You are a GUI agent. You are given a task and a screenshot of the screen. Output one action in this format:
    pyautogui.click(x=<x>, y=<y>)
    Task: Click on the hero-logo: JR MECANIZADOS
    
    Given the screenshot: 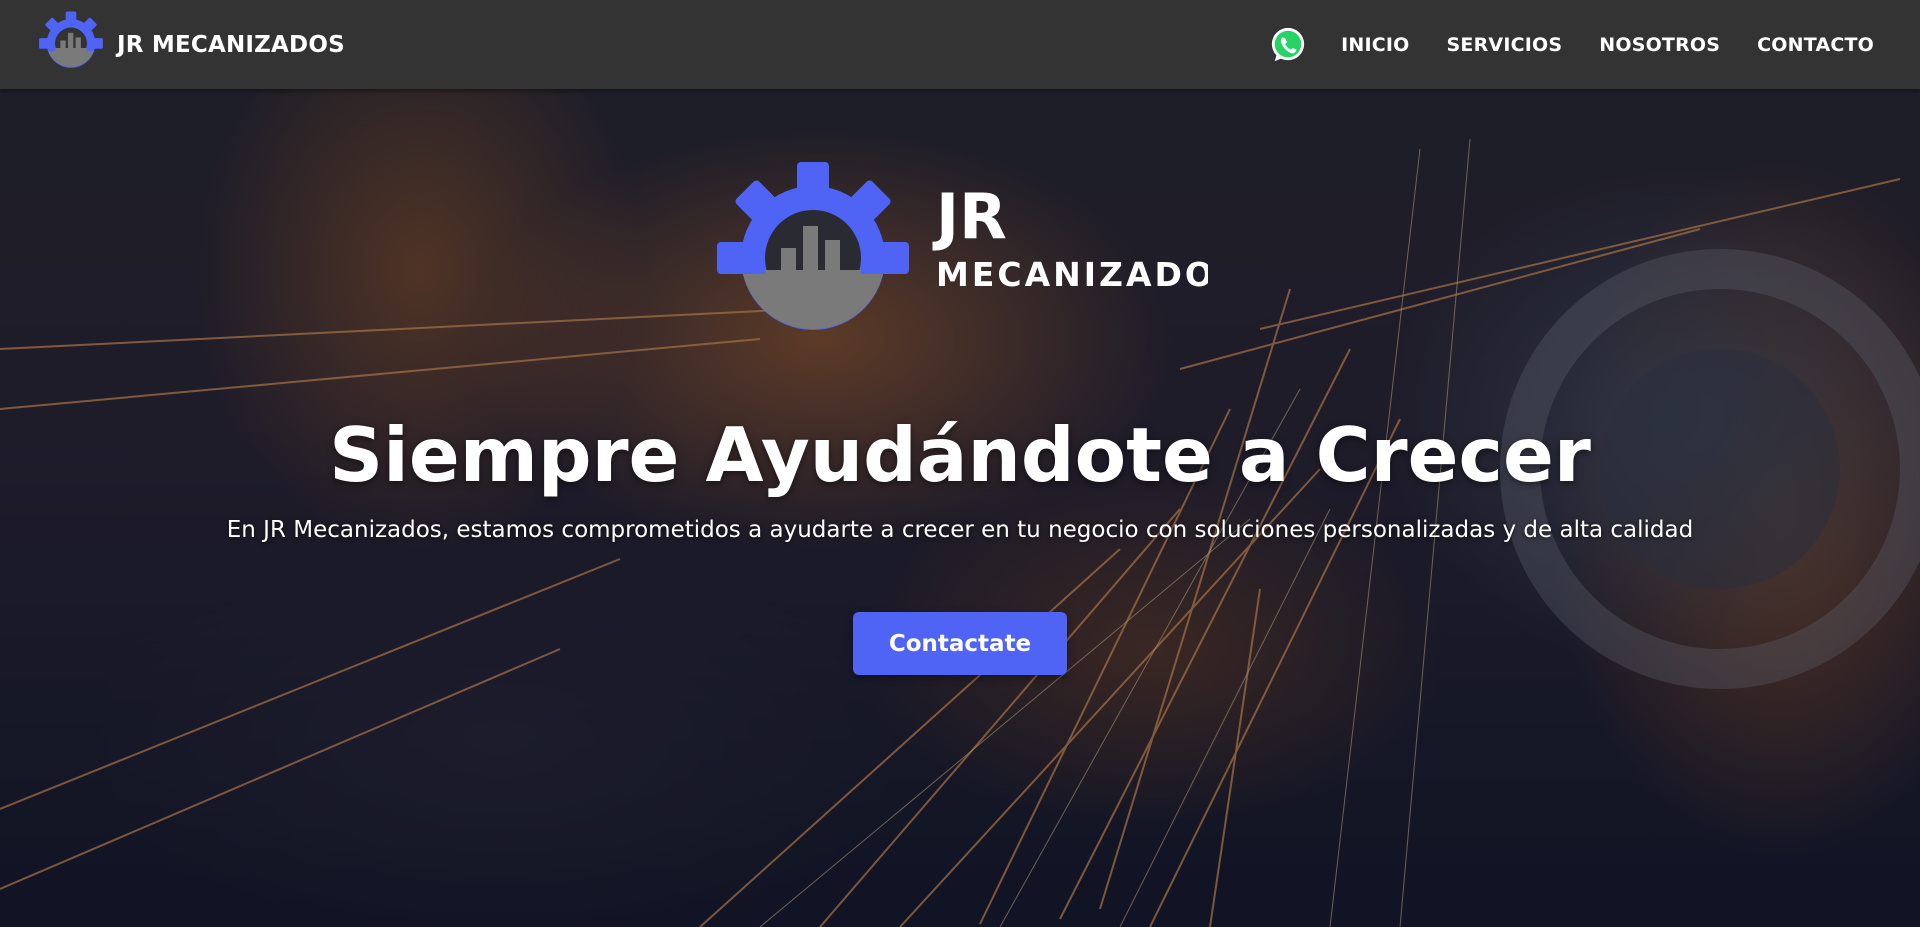 What is the action you would take?
    pyautogui.click(x=962, y=246)
    